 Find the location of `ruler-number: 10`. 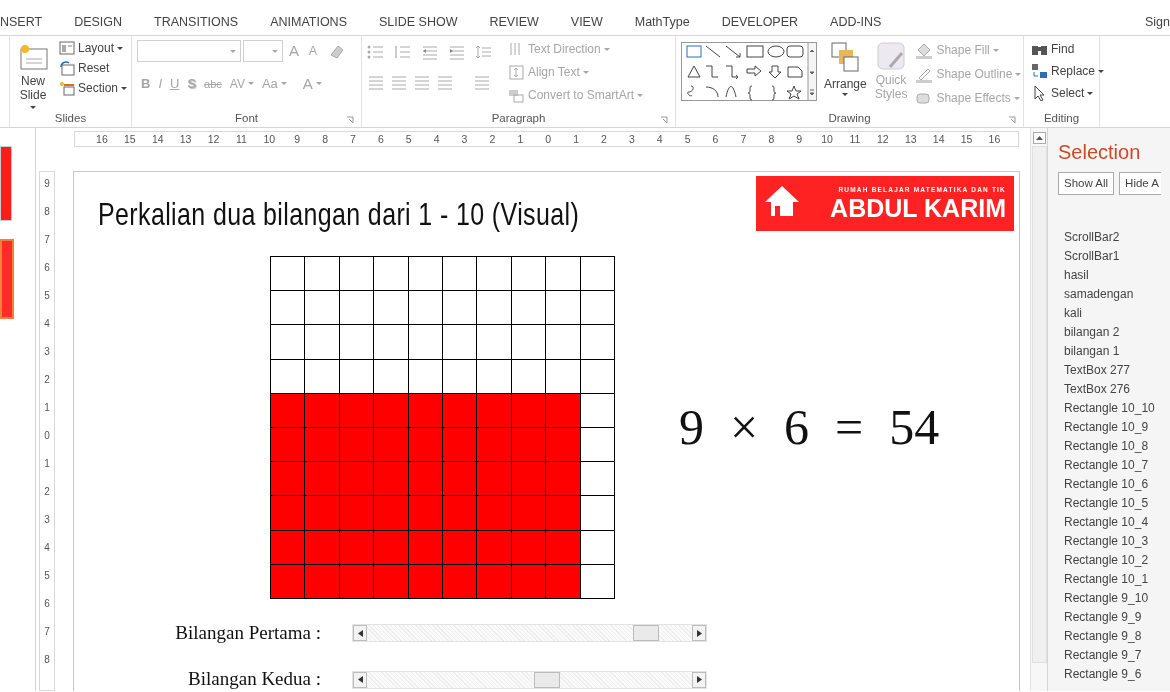

ruler-number: 10 is located at coordinates (827, 139).